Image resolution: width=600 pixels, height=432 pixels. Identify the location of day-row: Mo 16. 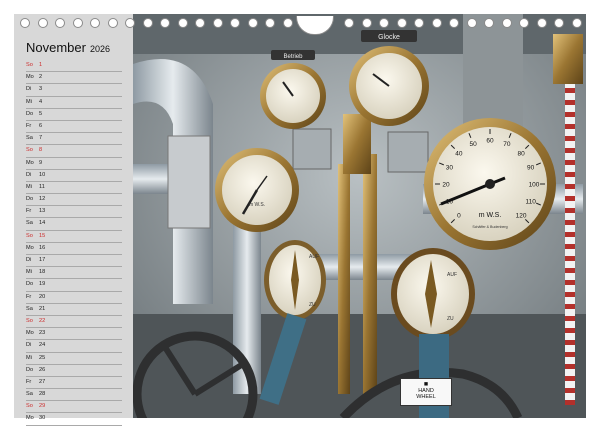
(74, 249).